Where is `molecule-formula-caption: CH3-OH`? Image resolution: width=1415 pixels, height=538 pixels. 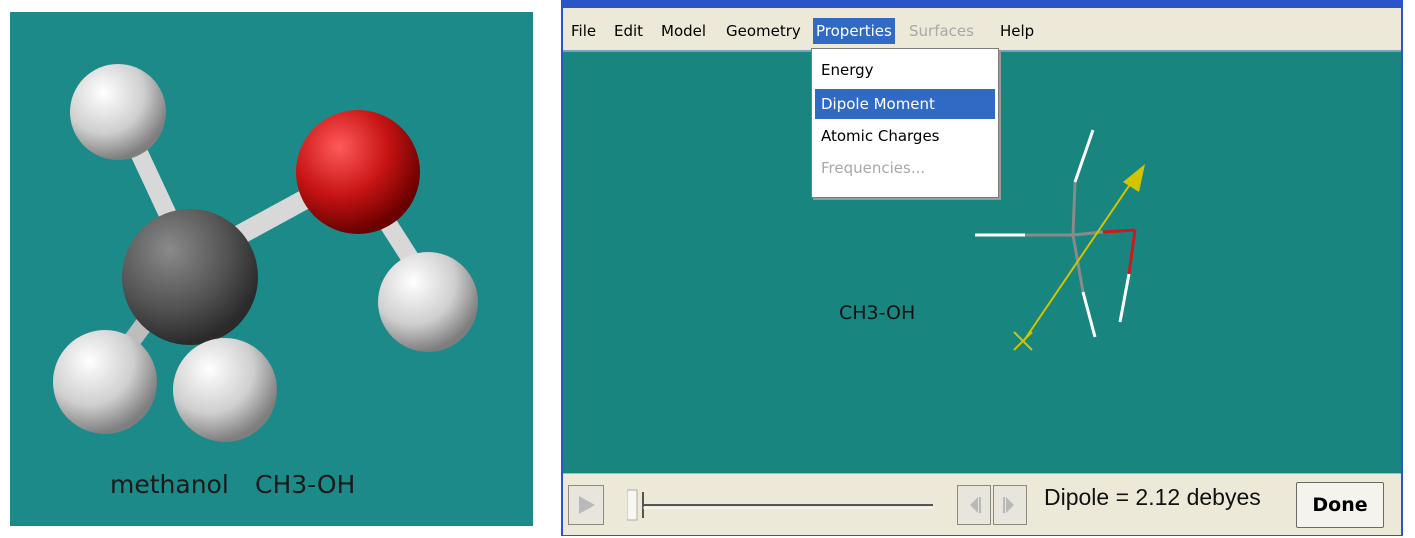
molecule-formula-caption: CH3-OH is located at coordinates (305, 484).